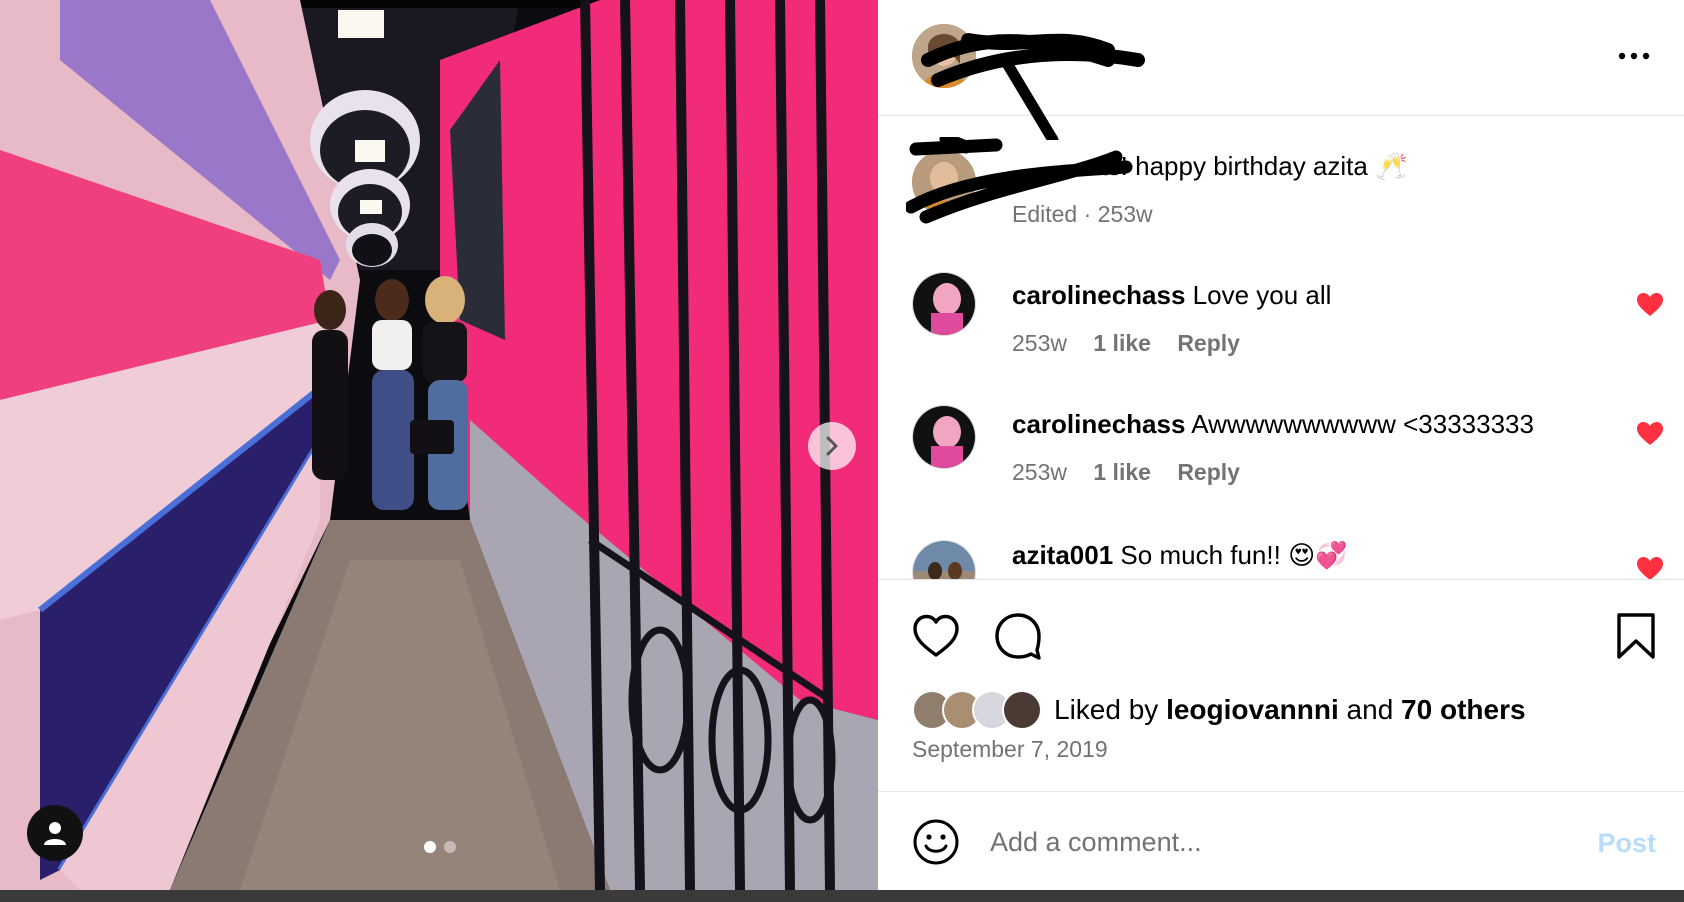 The image size is (1684, 902). What do you see at coordinates (1010, 749) in the screenshot?
I see `post-date: September 7, 2019` at bounding box center [1010, 749].